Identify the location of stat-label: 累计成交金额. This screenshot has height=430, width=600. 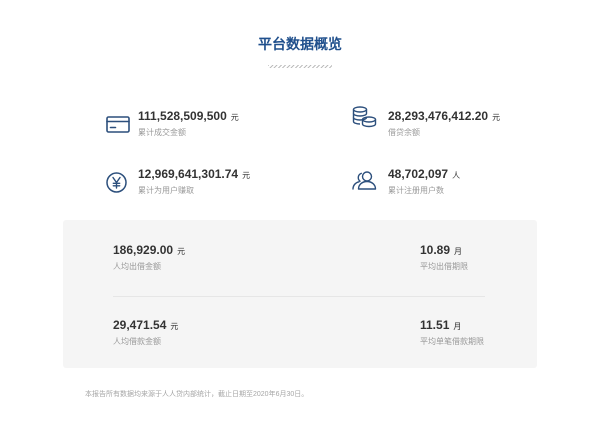
(162, 132).